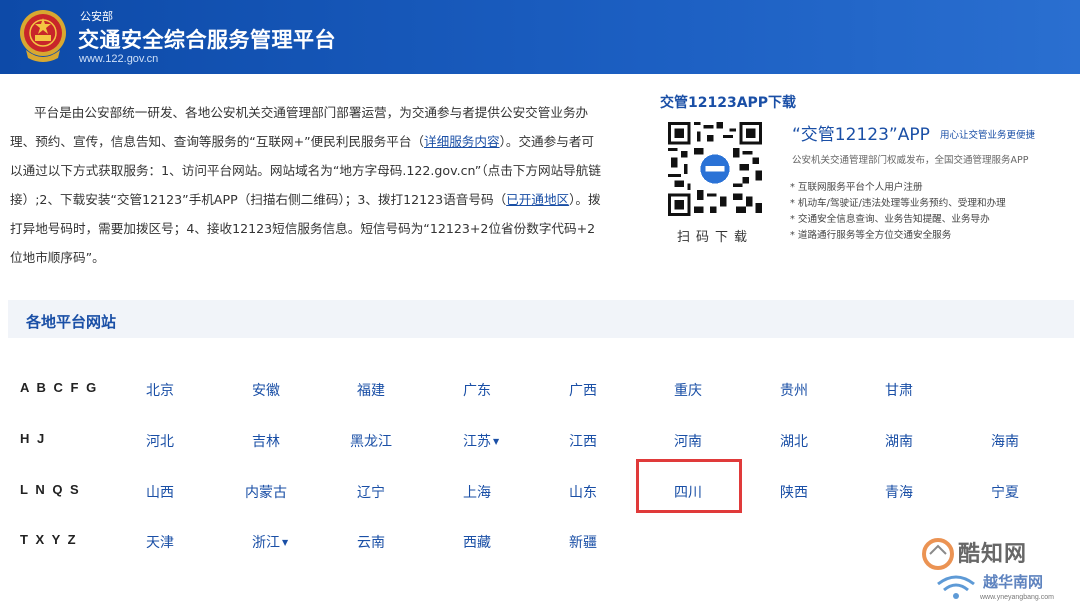 This screenshot has width=1080, height=608. What do you see at coordinates (910, 160) in the screenshot?
I see `app-description: 公安机关交通管理部门权威发布，全国交通管理服务APP` at bounding box center [910, 160].